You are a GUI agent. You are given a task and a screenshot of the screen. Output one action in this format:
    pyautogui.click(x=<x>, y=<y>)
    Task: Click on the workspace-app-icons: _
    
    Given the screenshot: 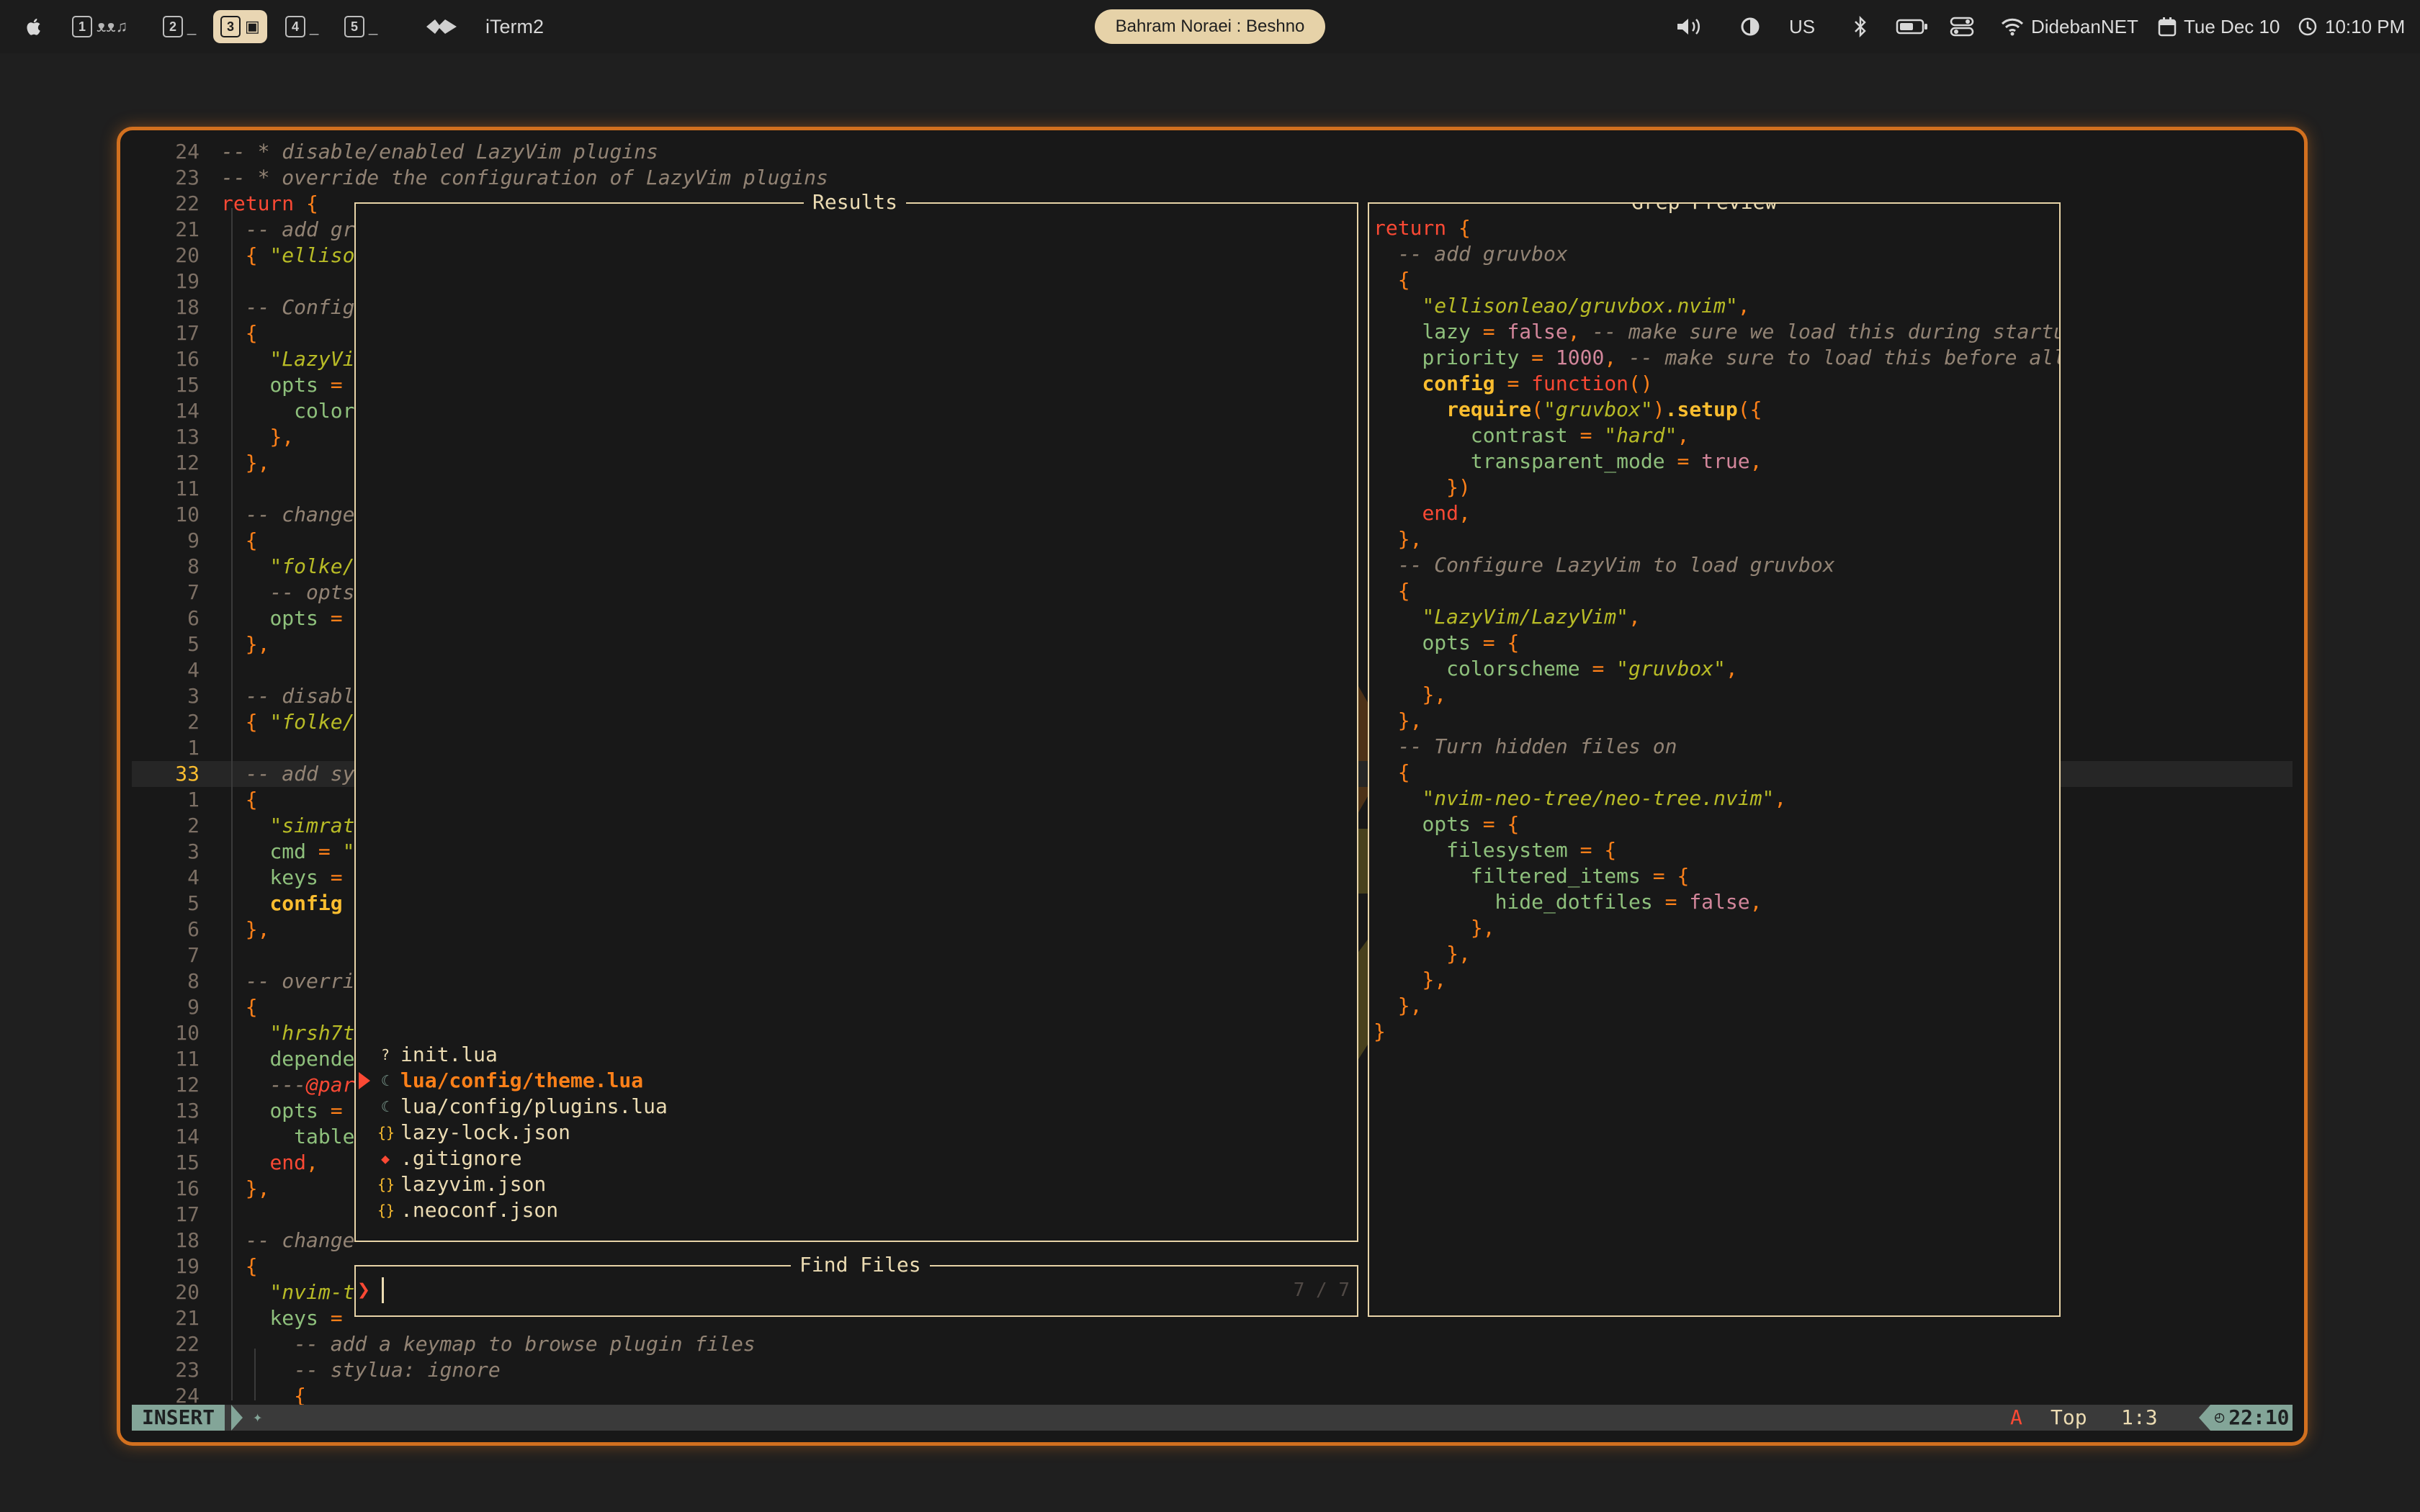 What is the action you would take?
    pyautogui.click(x=192, y=26)
    